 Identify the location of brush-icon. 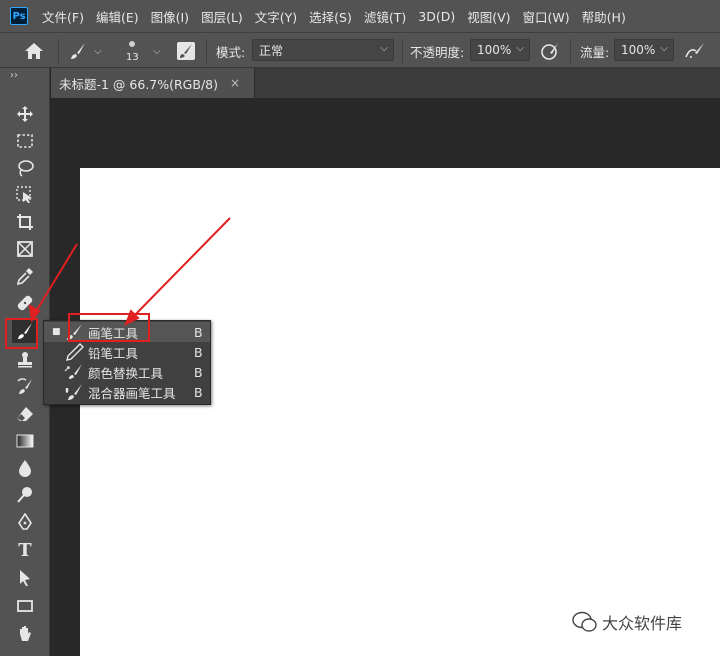
(78, 51).